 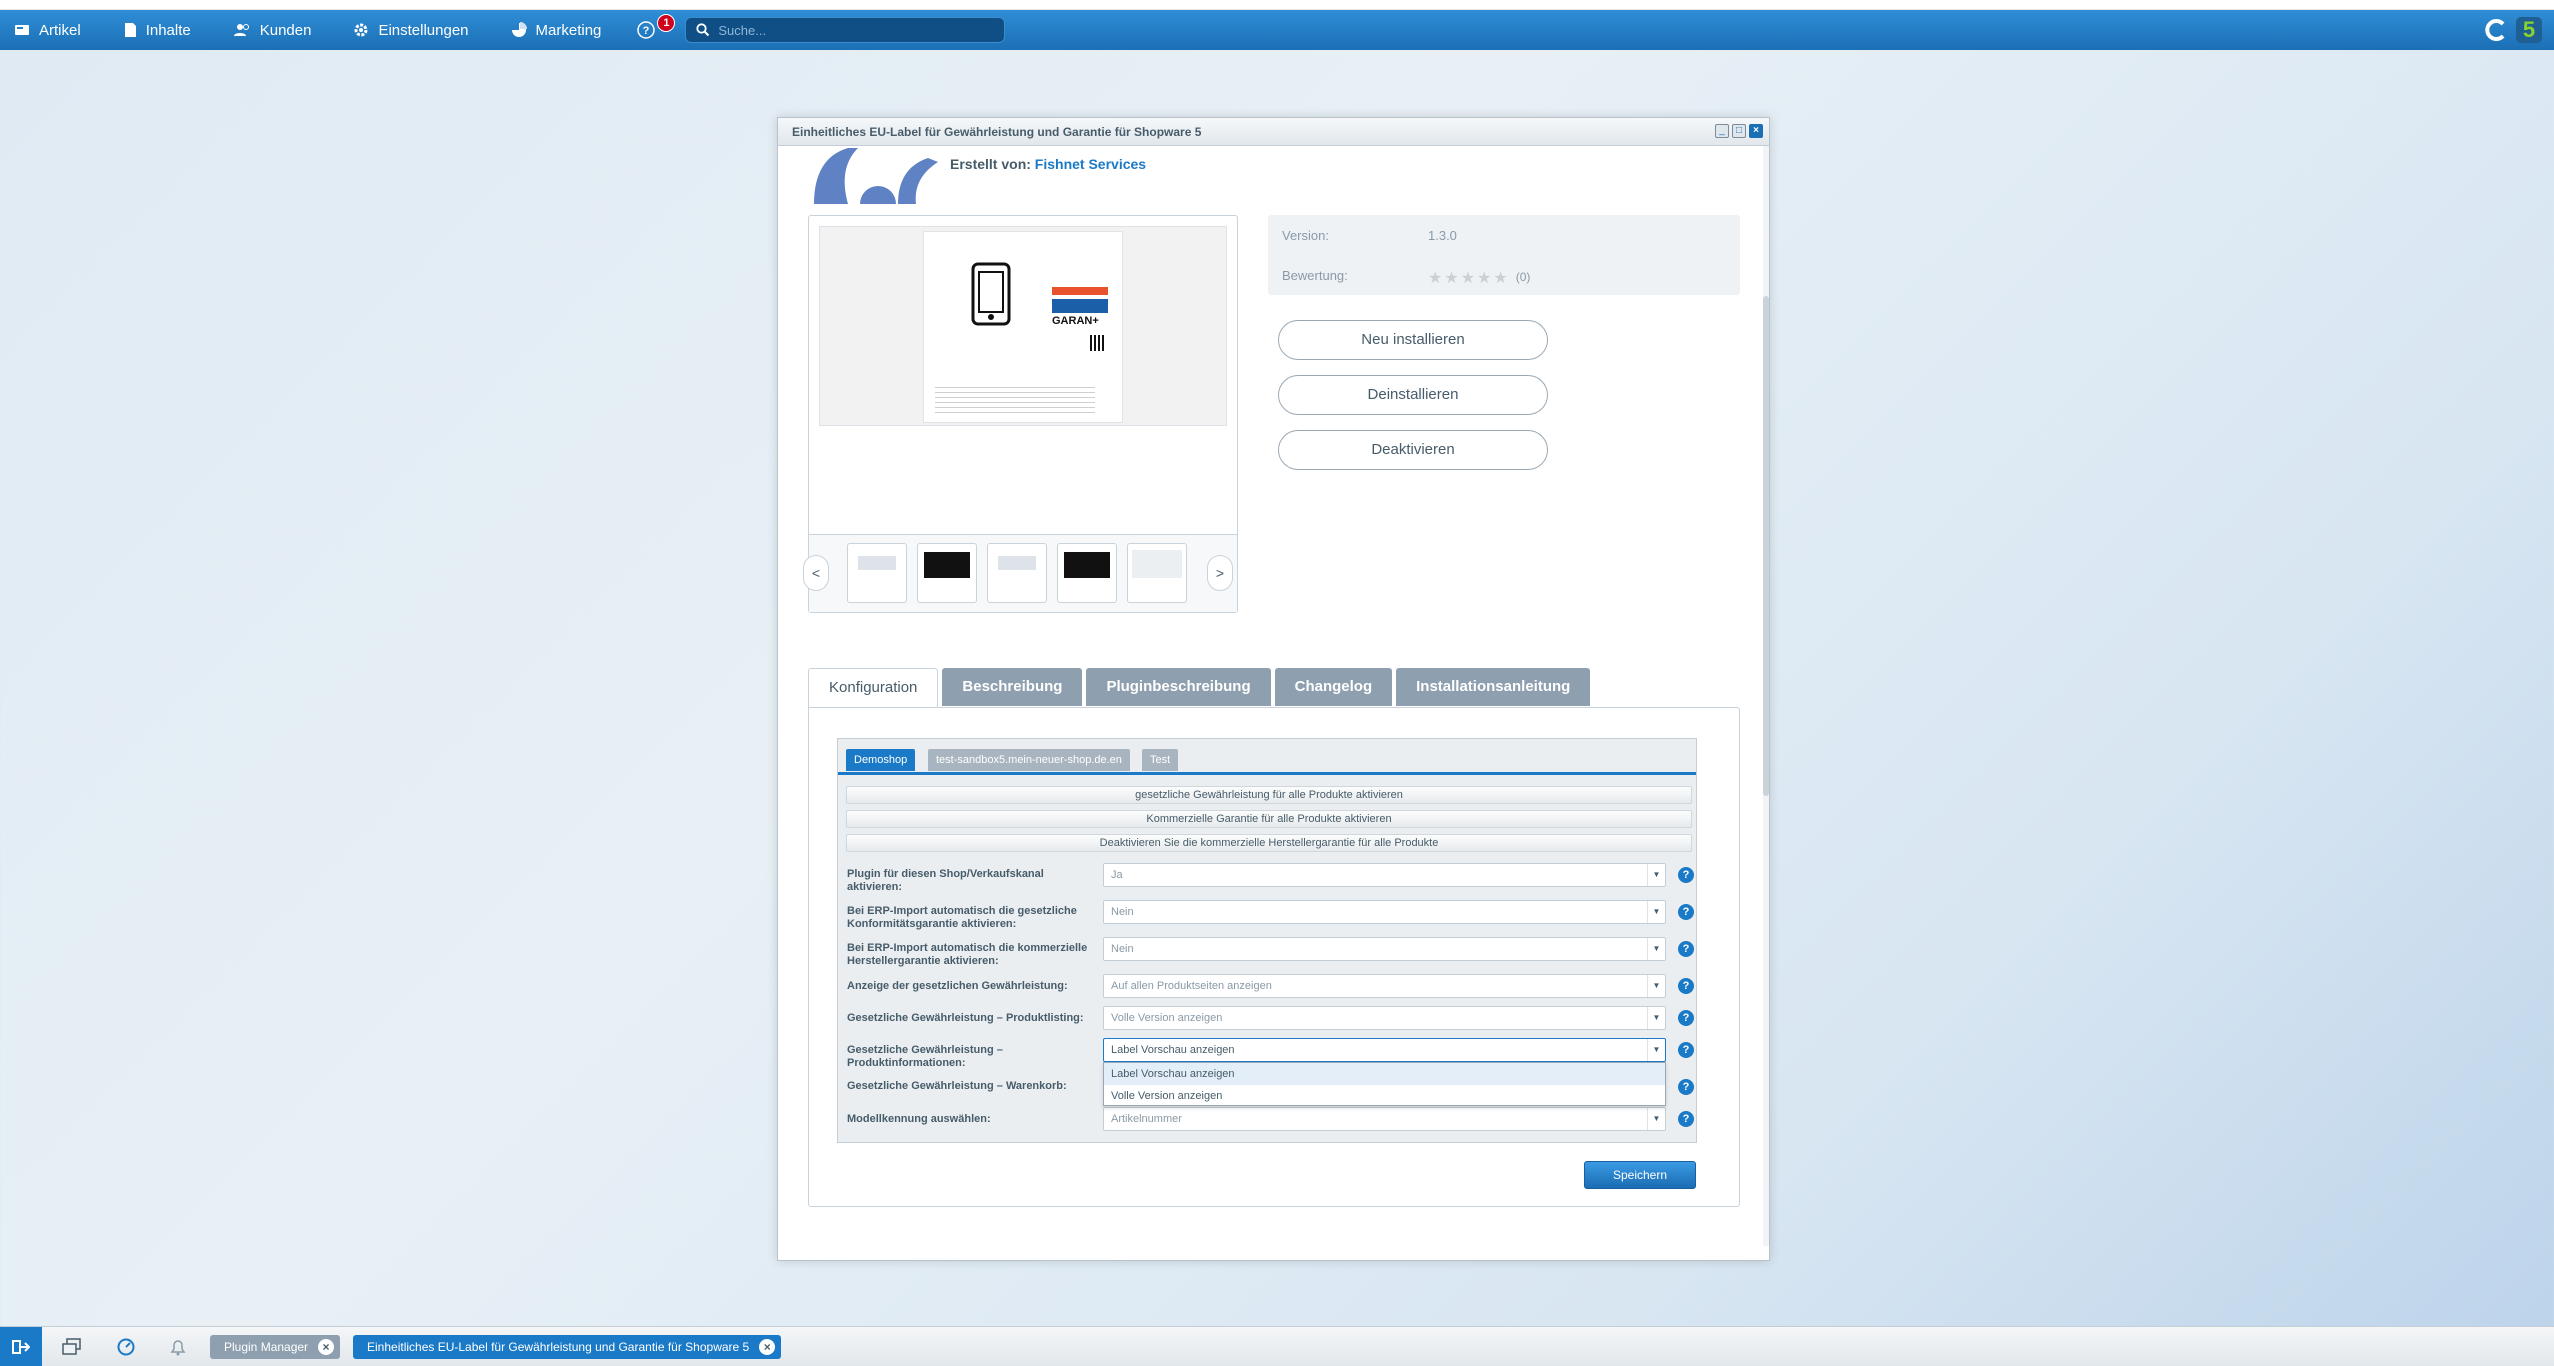 What do you see at coordinates (1442, 235) in the screenshot?
I see `version-value: 1.3.0` at bounding box center [1442, 235].